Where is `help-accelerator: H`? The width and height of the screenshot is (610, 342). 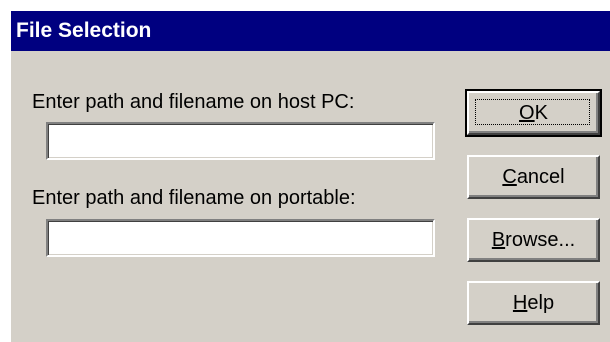 help-accelerator: H is located at coordinates (520, 303).